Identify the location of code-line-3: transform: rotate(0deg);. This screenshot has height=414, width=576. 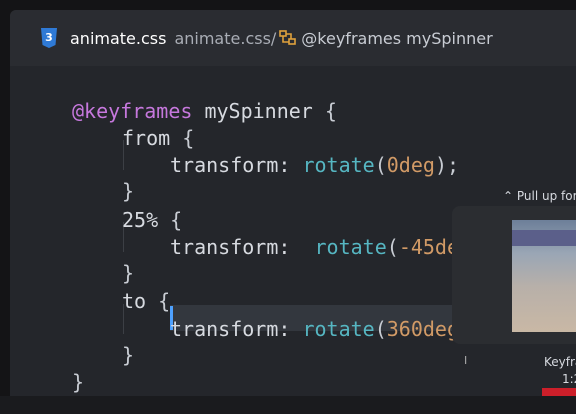
(315, 165).